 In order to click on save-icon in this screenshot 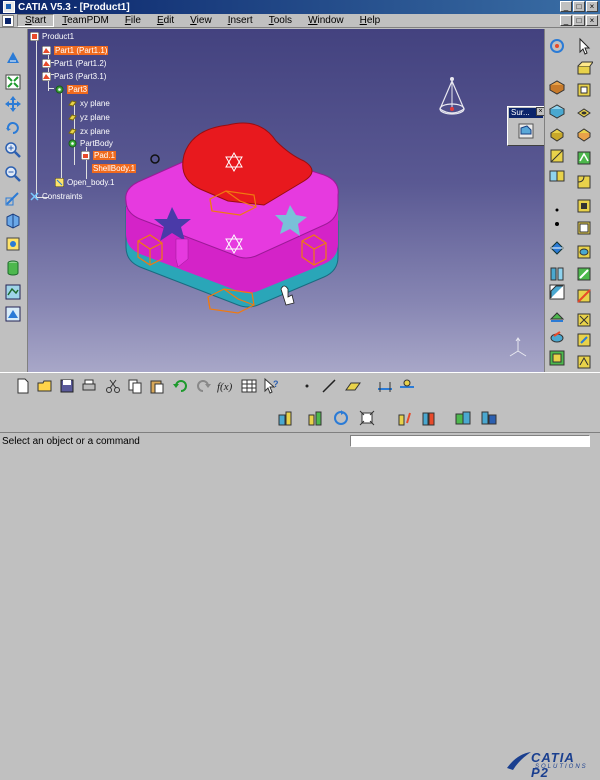, I will do `click(67, 386)`.